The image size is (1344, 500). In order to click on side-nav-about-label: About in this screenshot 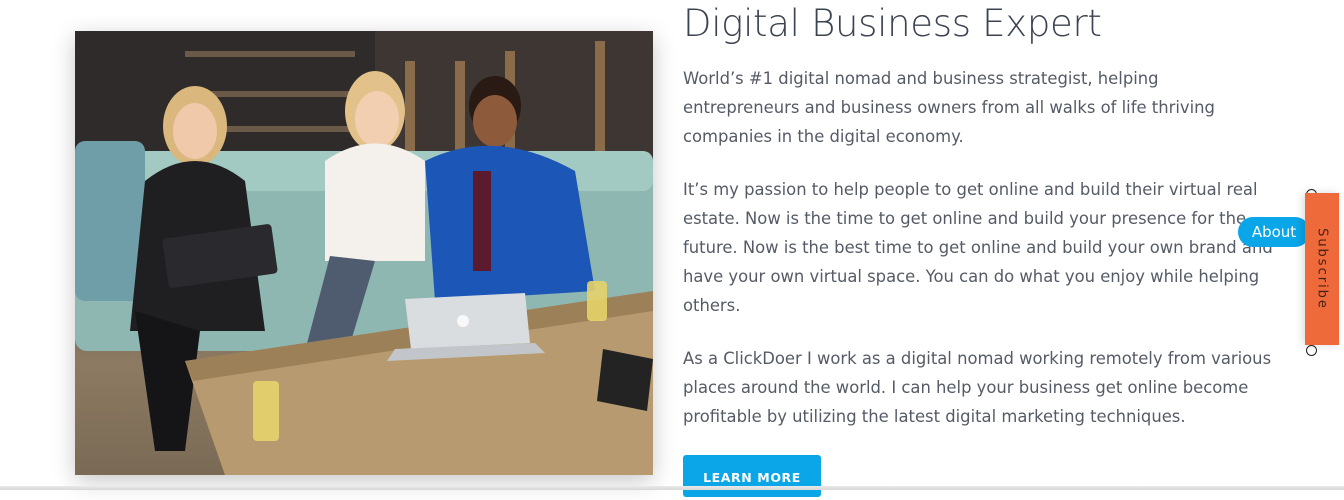, I will do `click(1274, 232)`.